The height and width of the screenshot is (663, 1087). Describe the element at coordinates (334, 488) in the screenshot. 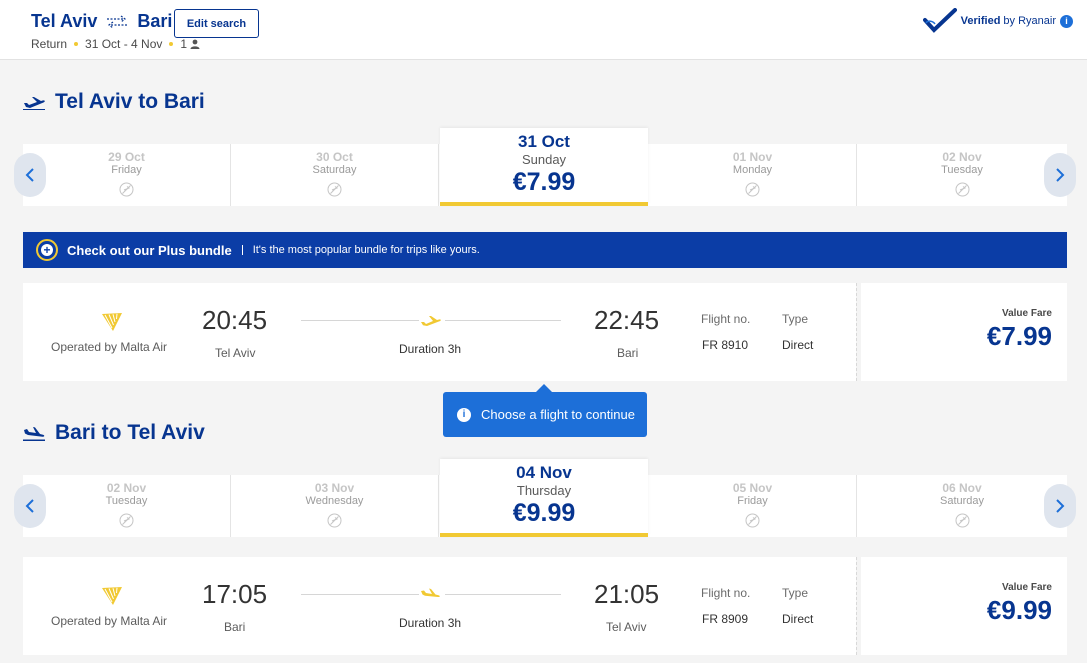

I see `date-label: 03 Nov` at that location.